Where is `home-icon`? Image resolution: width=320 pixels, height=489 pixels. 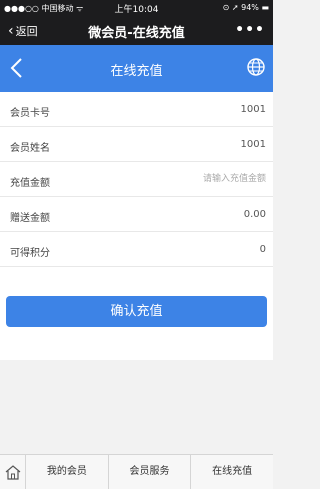 home-icon is located at coordinates (13, 472).